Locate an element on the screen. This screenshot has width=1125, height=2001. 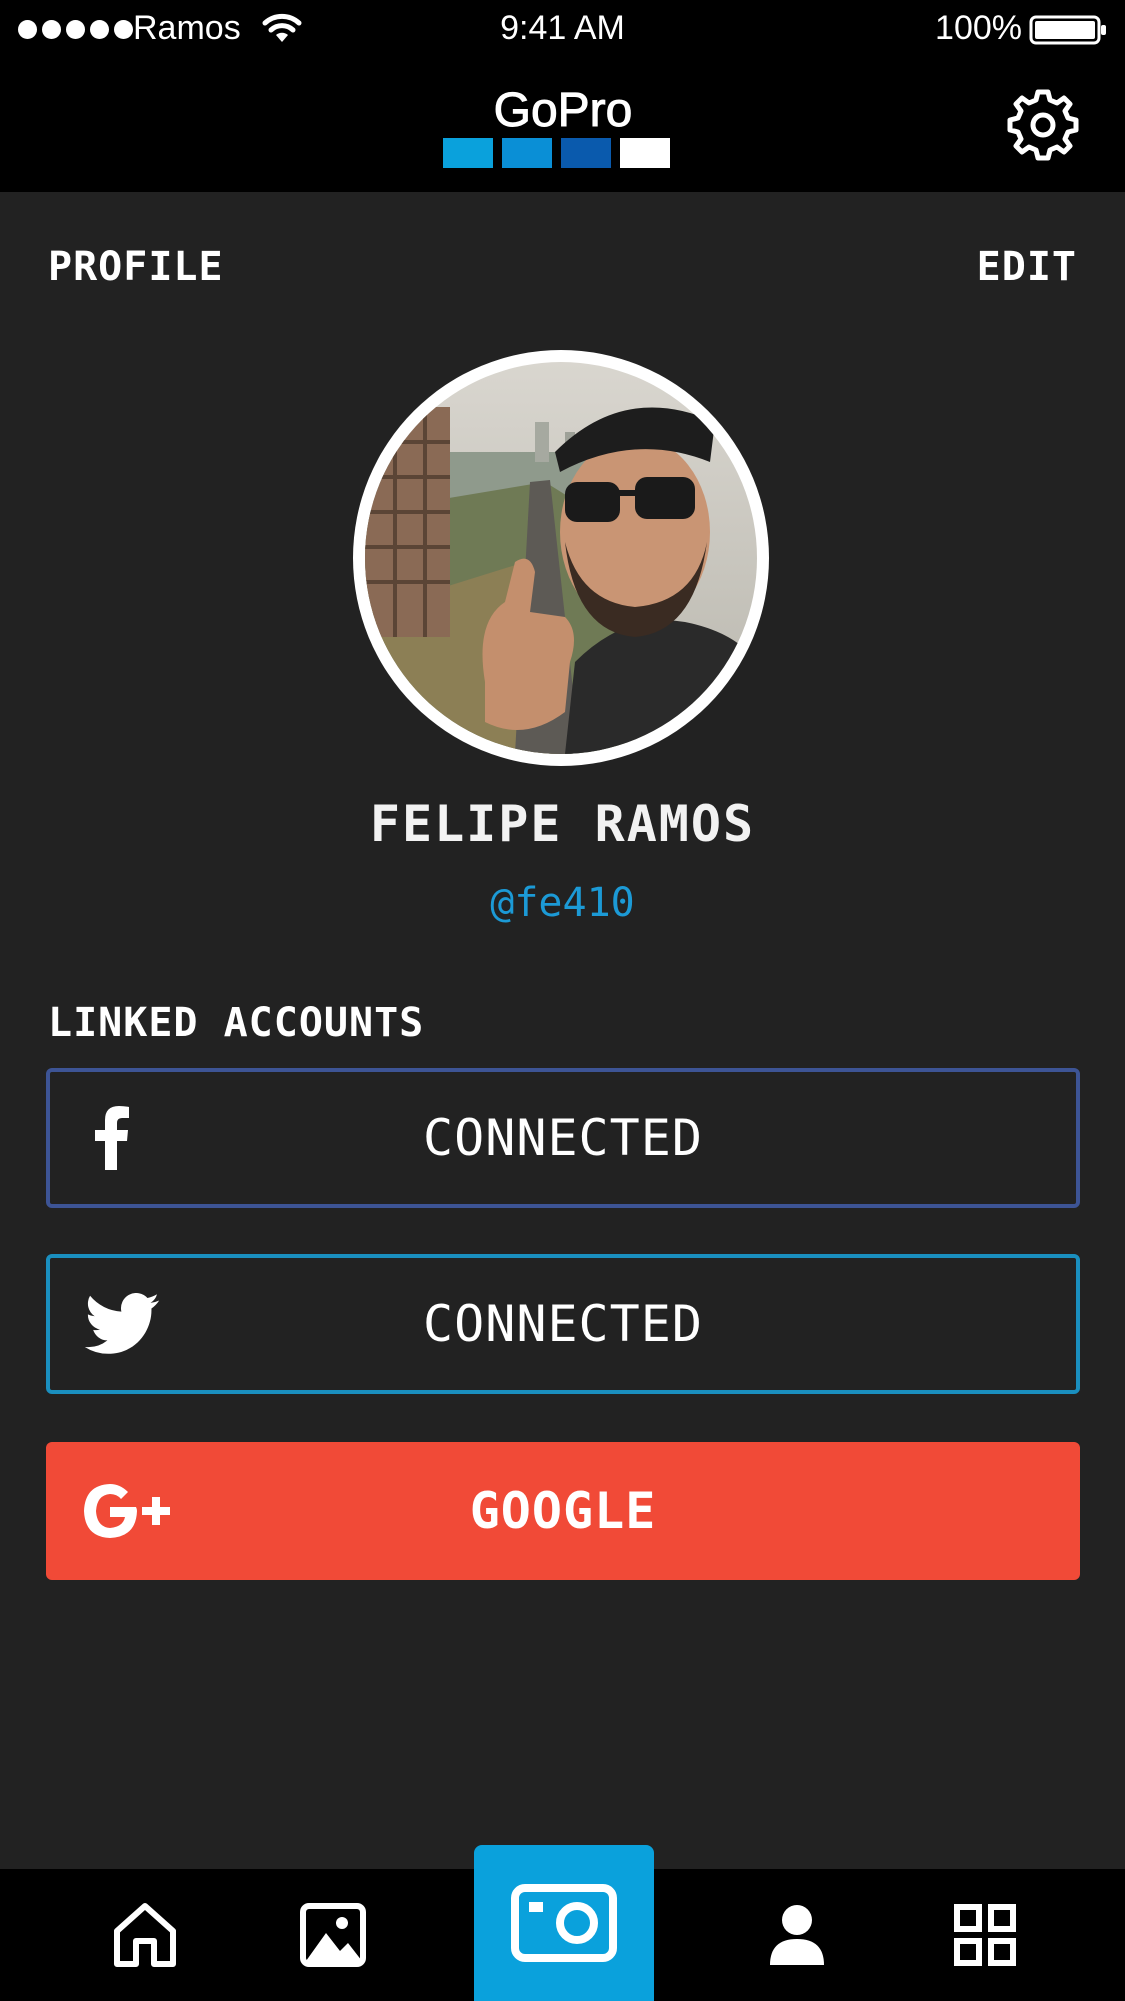
twitter-account-button: CONNECTED is located at coordinates (563, 1324).